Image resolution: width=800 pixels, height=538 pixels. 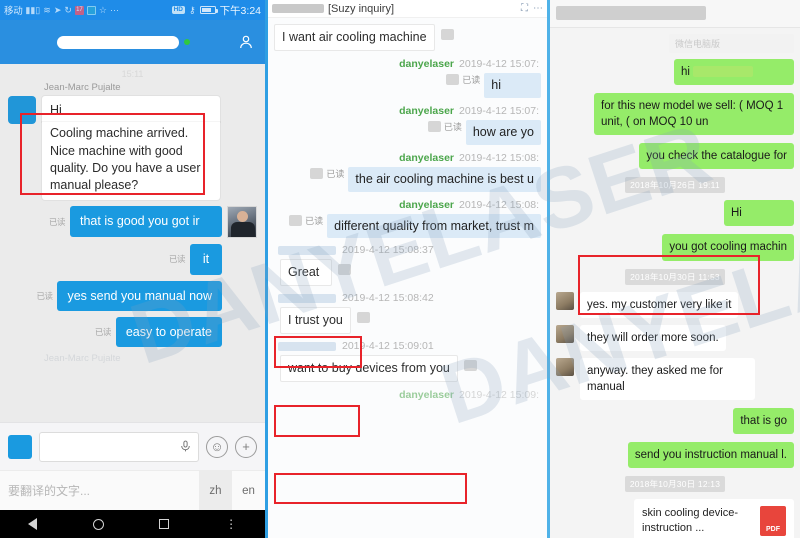 What do you see at coordinates (248, 490) in the screenshot?
I see `lang-en-button: en` at bounding box center [248, 490].